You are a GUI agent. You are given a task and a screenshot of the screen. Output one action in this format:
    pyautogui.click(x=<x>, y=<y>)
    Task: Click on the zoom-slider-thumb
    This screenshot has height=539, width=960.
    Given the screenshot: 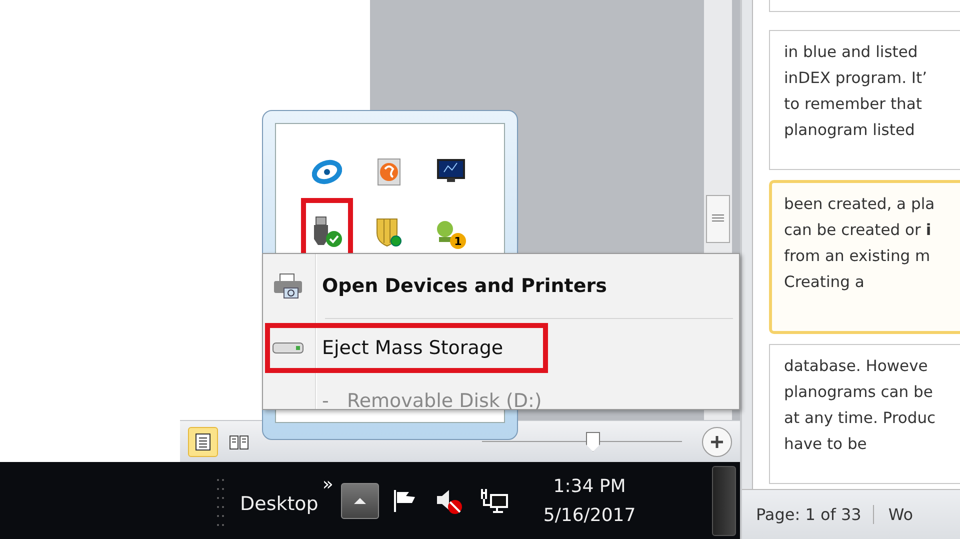 What is the action you would take?
    pyautogui.click(x=593, y=442)
    